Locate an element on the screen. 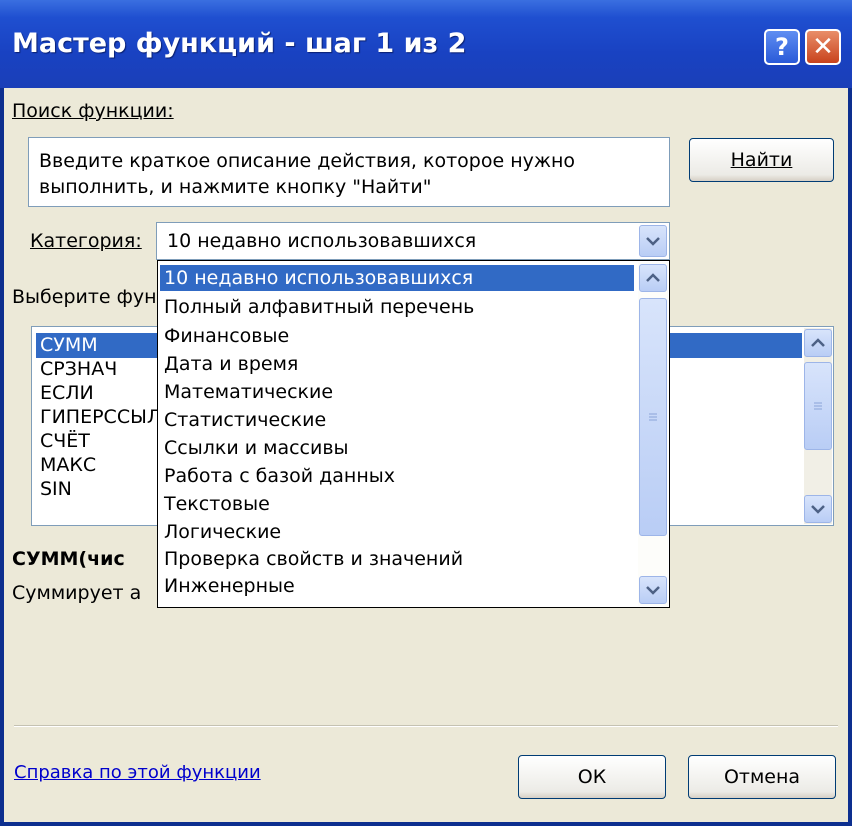 This screenshot has height=826, width=852. category-option: Дата и время is located at coordinates (231, 364).